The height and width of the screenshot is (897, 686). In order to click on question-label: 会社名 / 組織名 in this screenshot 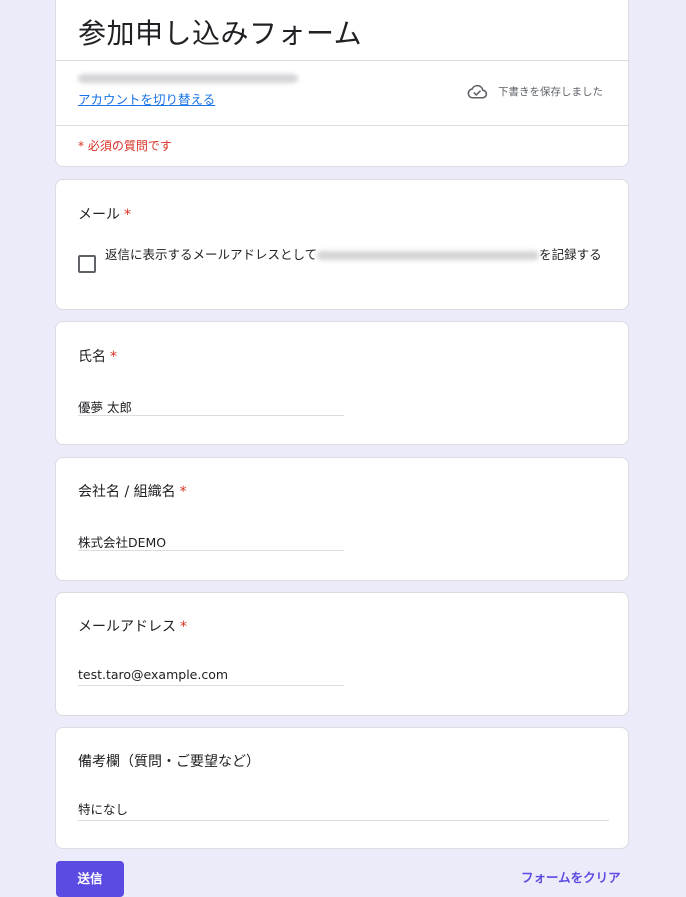, I will do `click(127, 492)`.